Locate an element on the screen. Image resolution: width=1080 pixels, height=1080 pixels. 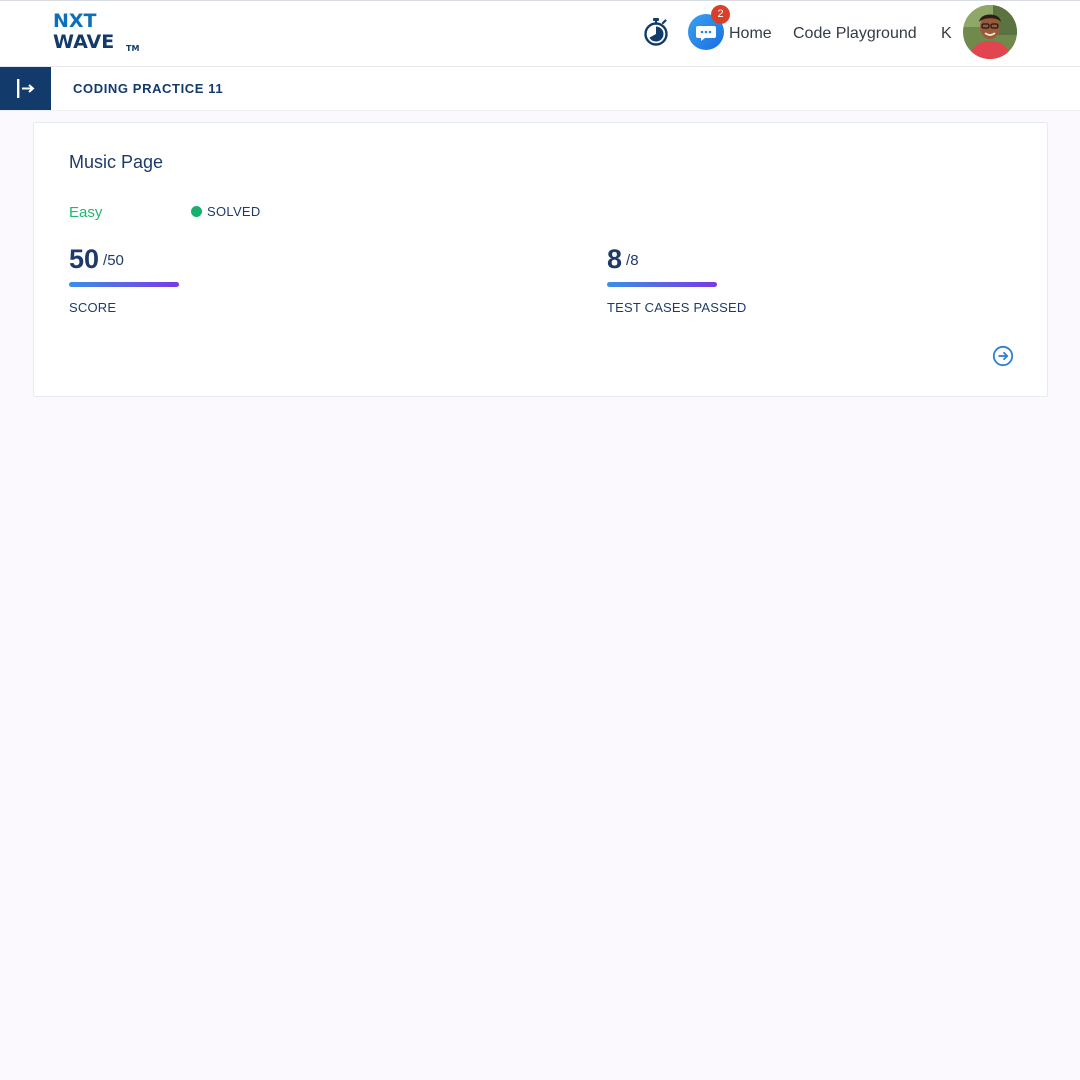
test-cases-metric: 8/8 TEST CASES PASSED is located at coordinates (676, 279).